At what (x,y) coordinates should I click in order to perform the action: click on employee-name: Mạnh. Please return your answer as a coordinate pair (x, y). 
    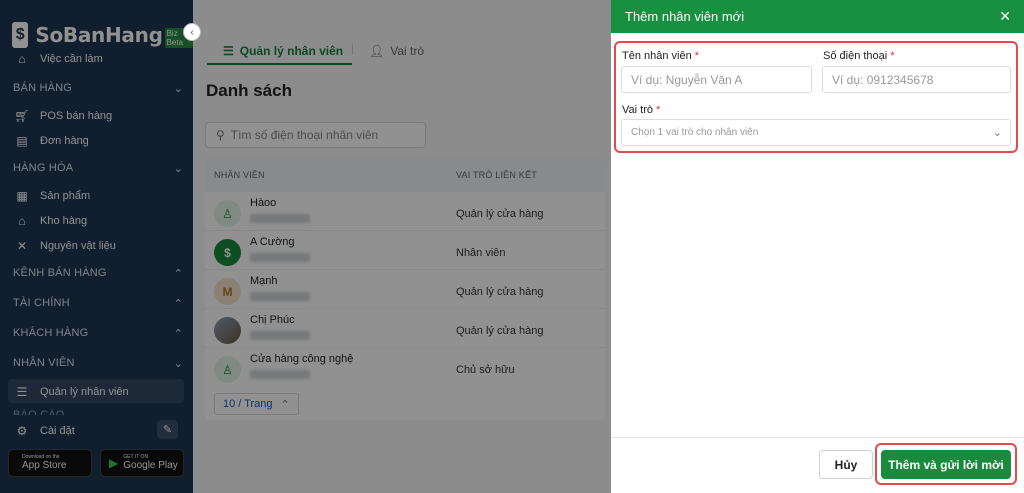
    Looking at the image, I should click on (264, 281).